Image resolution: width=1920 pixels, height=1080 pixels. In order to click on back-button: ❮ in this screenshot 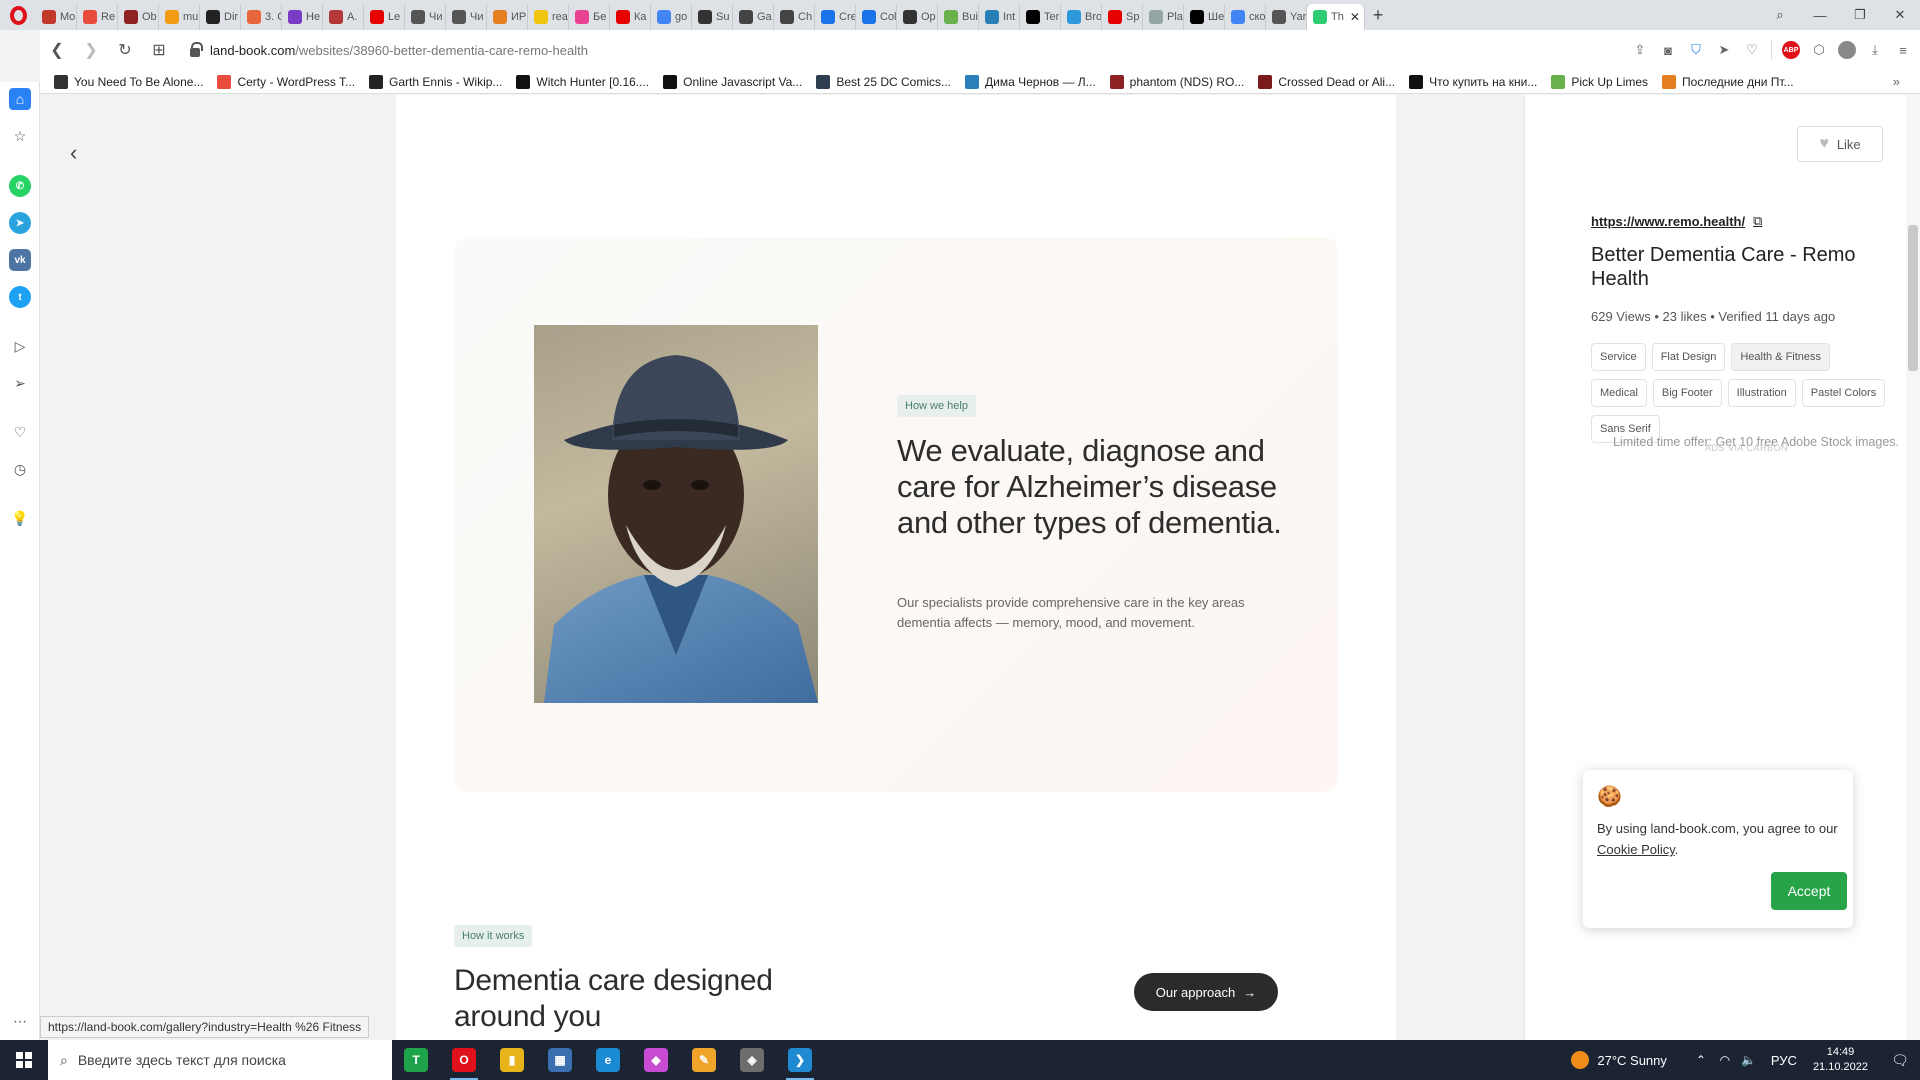, I will do `click(57, 50)`.